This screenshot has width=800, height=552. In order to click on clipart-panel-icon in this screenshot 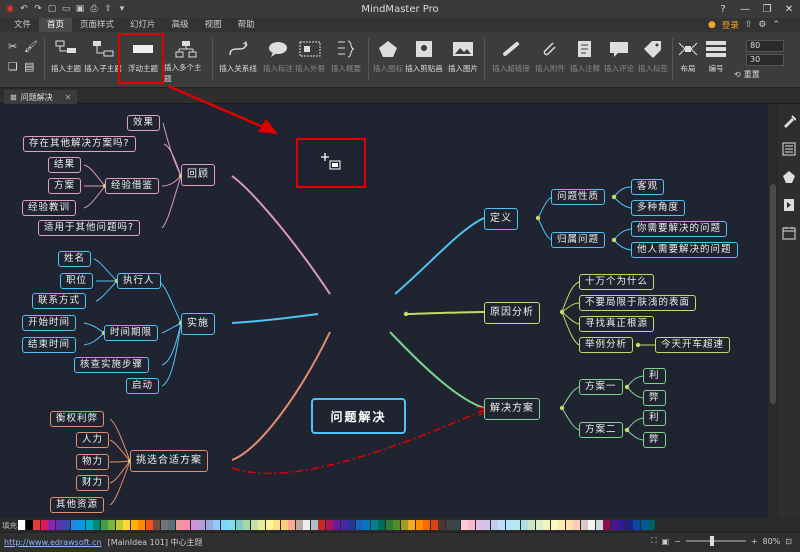, I will do `click(789, 205)`.